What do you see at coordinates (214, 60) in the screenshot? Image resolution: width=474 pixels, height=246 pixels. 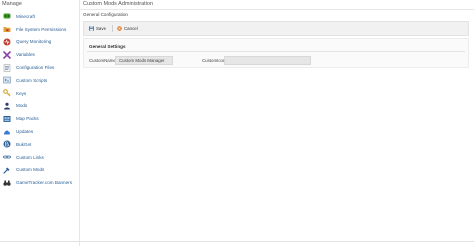 I see `custom-icon-label: CustomIcon` at bounding box center [214, 60].